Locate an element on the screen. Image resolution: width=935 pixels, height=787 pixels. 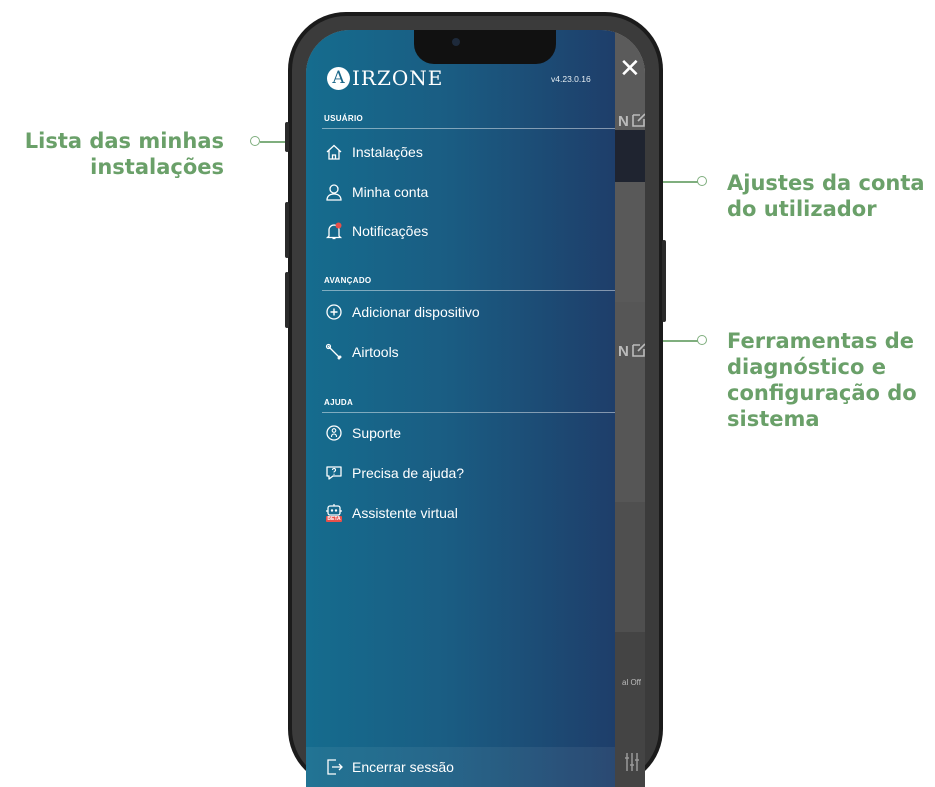
app-version: v4.23.0.16 is located at coordinates (571, 79).